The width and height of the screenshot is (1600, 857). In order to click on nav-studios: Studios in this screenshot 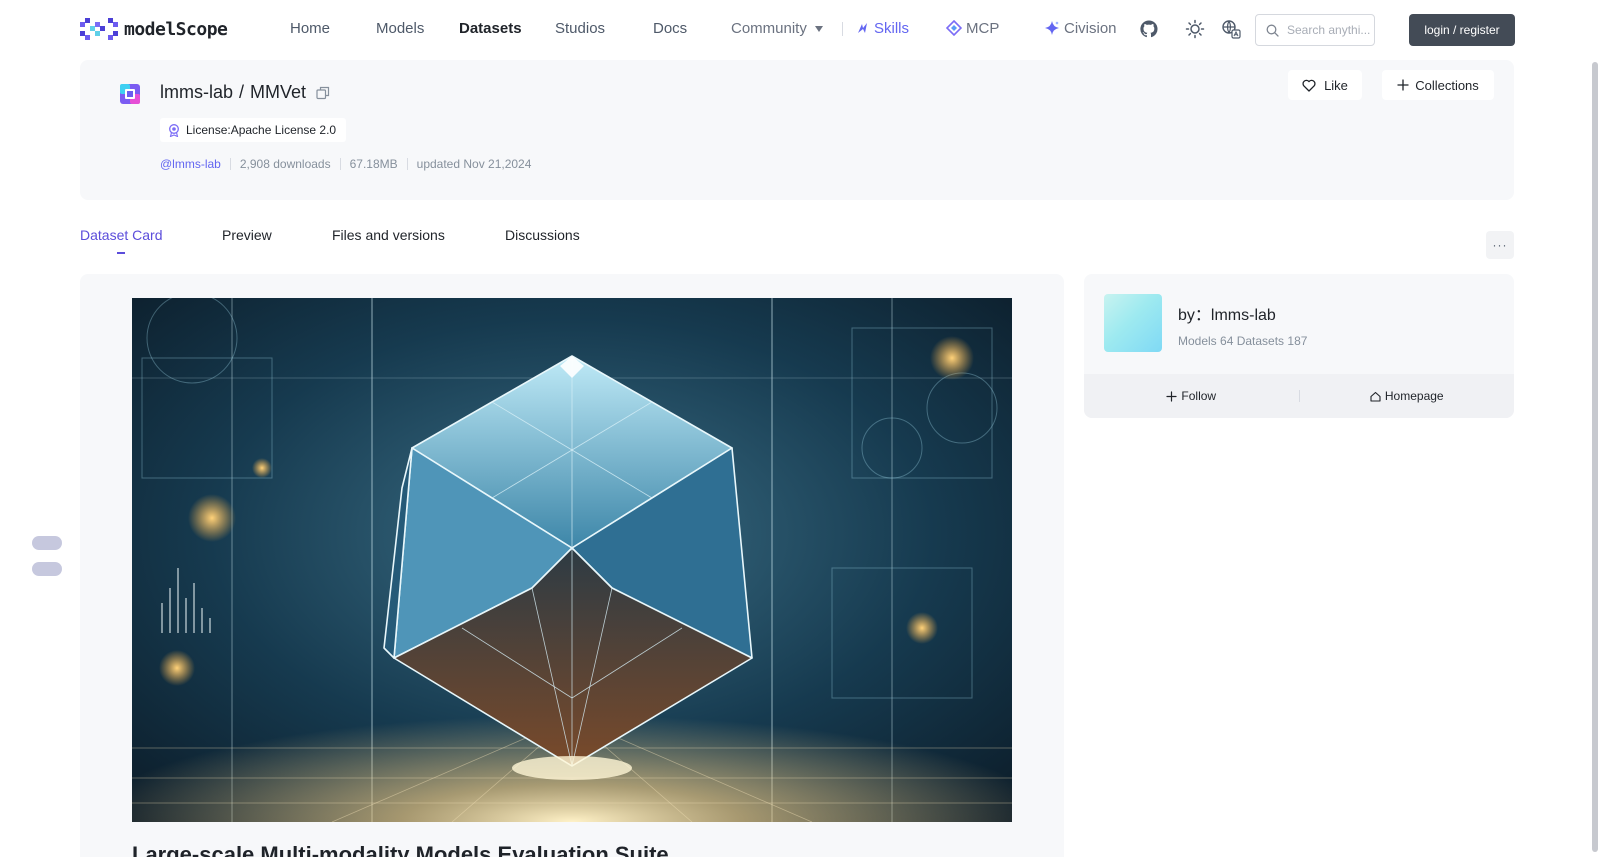, I will do `click(580, 28)`.